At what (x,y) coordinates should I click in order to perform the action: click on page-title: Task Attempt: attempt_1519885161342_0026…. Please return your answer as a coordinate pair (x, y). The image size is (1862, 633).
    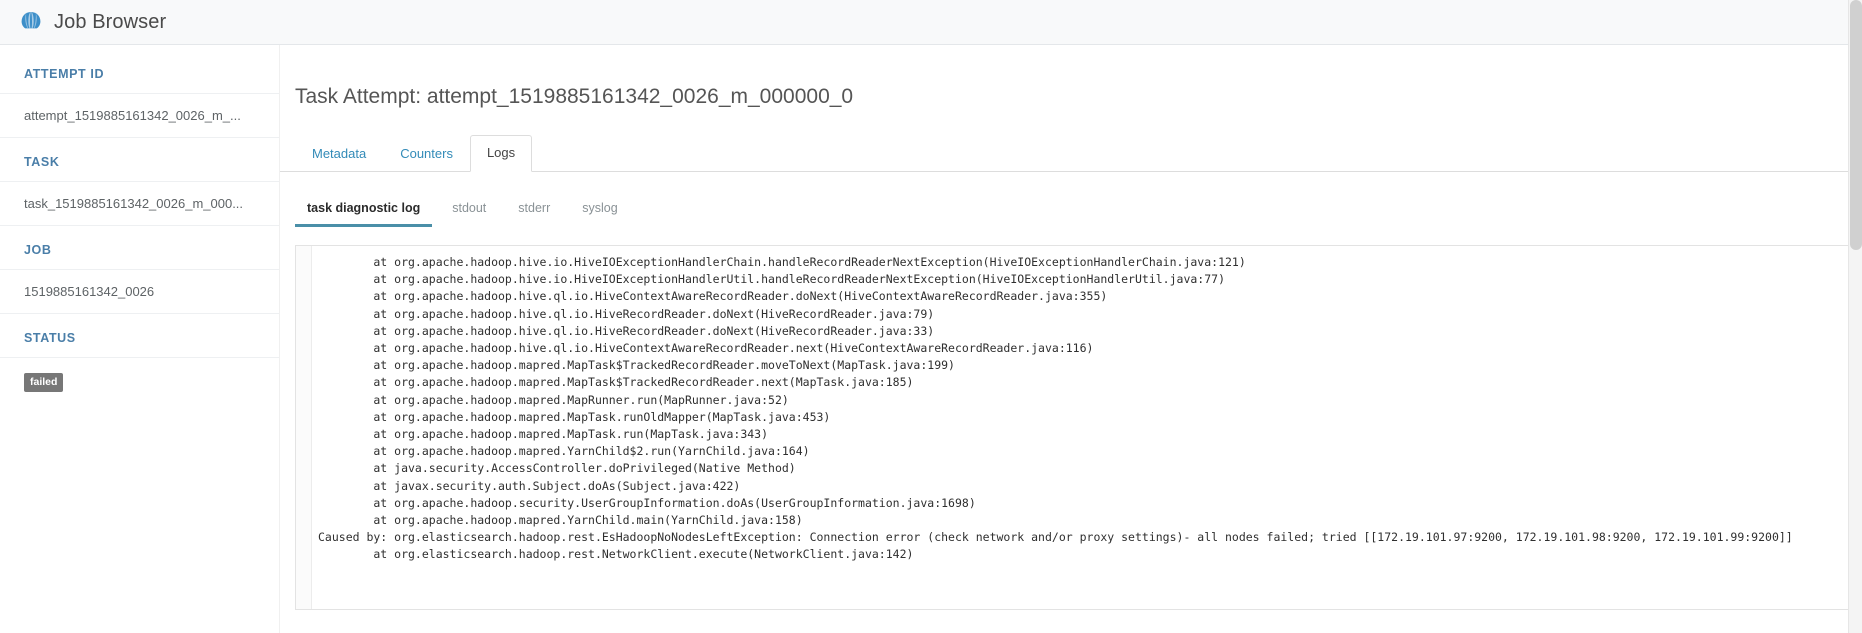
    Looking at the image, I should click on (574, 96).